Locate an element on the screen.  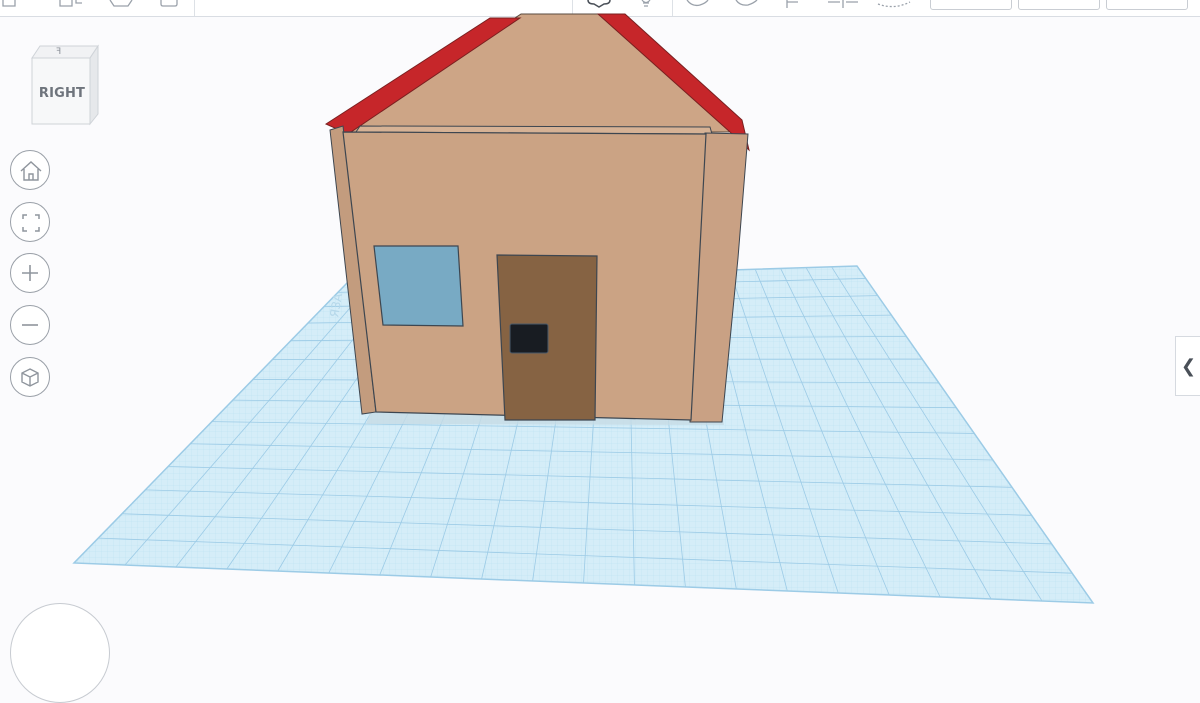
fit-to-view-icon is located at coordinates (31, 223).